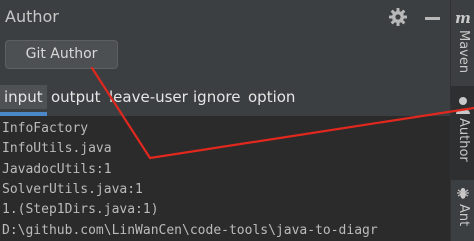 This screenshot has height=241, width=474. Describe the element at coordinates (80, 209) in the screenshot. I see `output-line: 1.(Step1Dirs.java:1)` at that location.